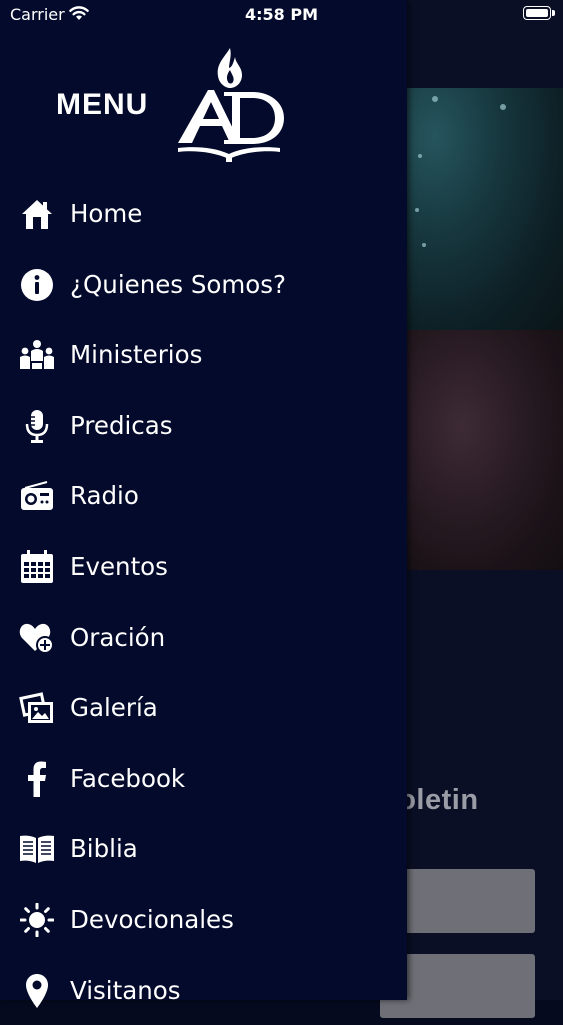 This screenshot has height=1025, width=563. What do you see at coordinates (104, 849) in the screenshot?
I see `menu-item-label: Biblia` at bounding box center [104, 849].